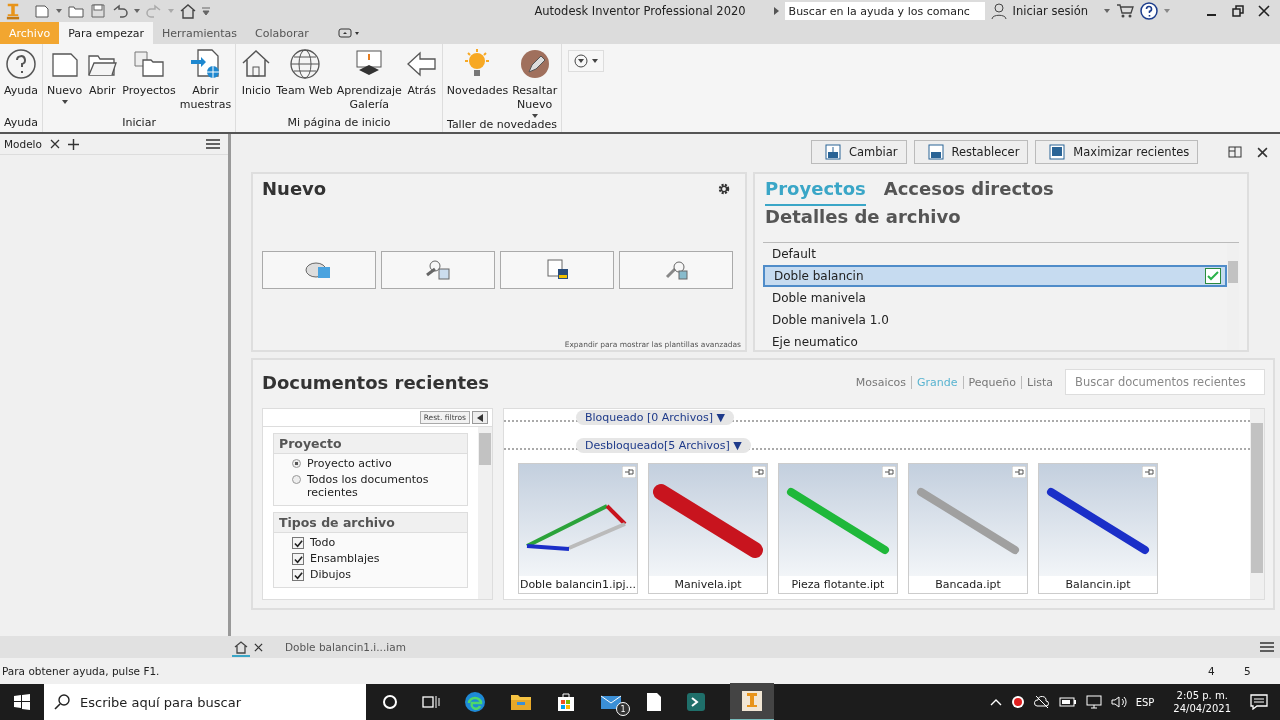 This screenshot has height=720, width=1280. I want to click on project-item: Doble balancin, so click(995, 276).